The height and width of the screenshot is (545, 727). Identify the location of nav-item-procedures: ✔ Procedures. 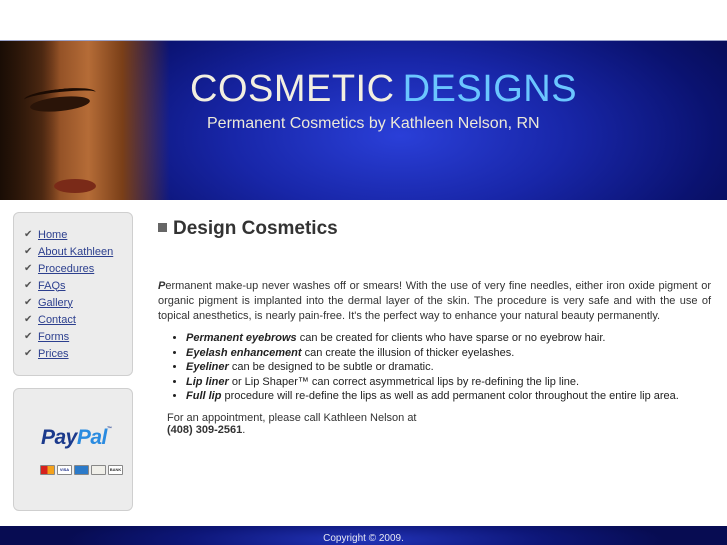
(78, 268).